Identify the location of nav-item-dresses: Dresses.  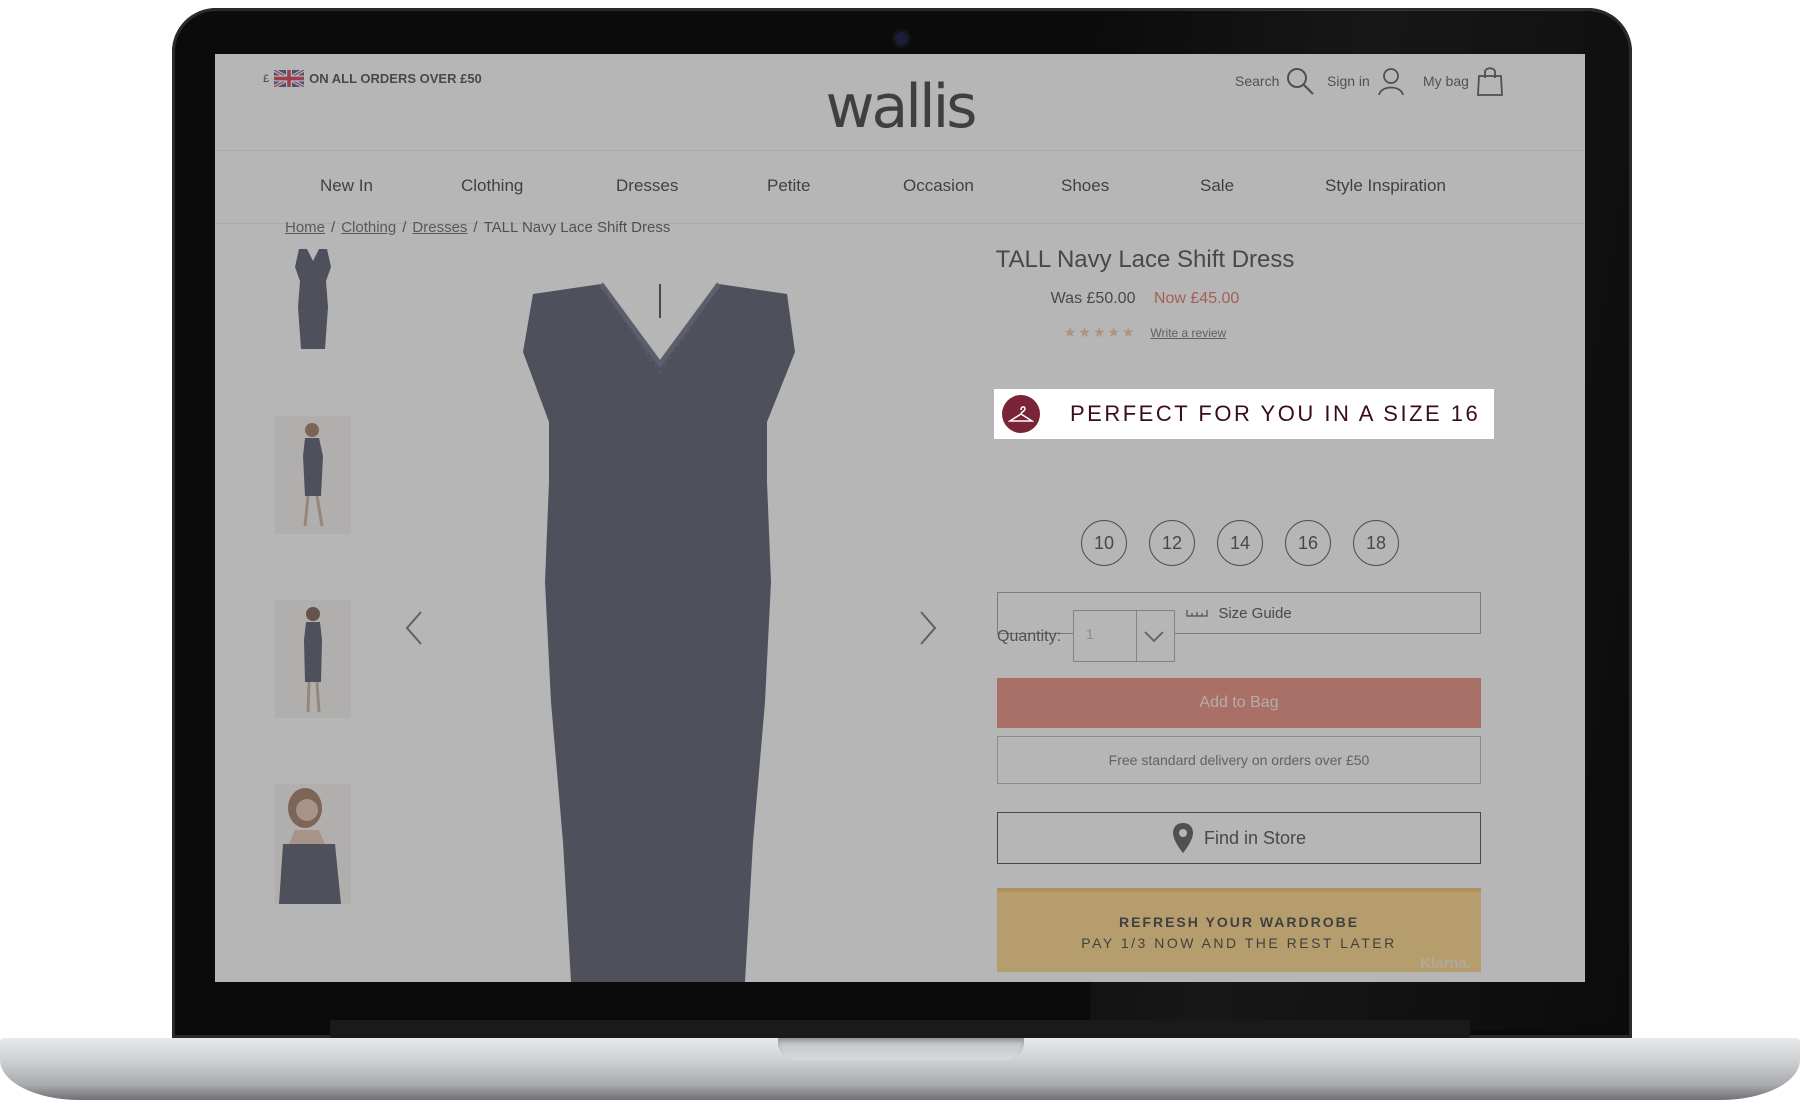
(647, 186).